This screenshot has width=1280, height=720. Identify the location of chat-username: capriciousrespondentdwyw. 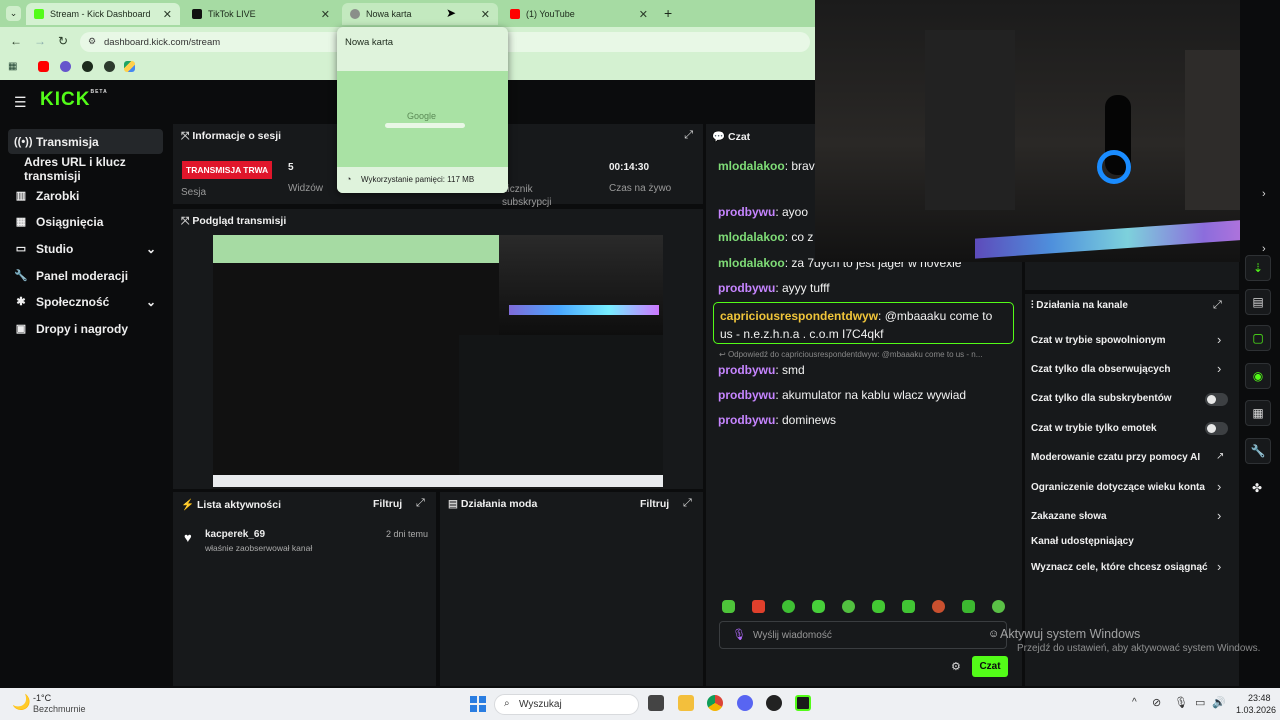
(799, 316).